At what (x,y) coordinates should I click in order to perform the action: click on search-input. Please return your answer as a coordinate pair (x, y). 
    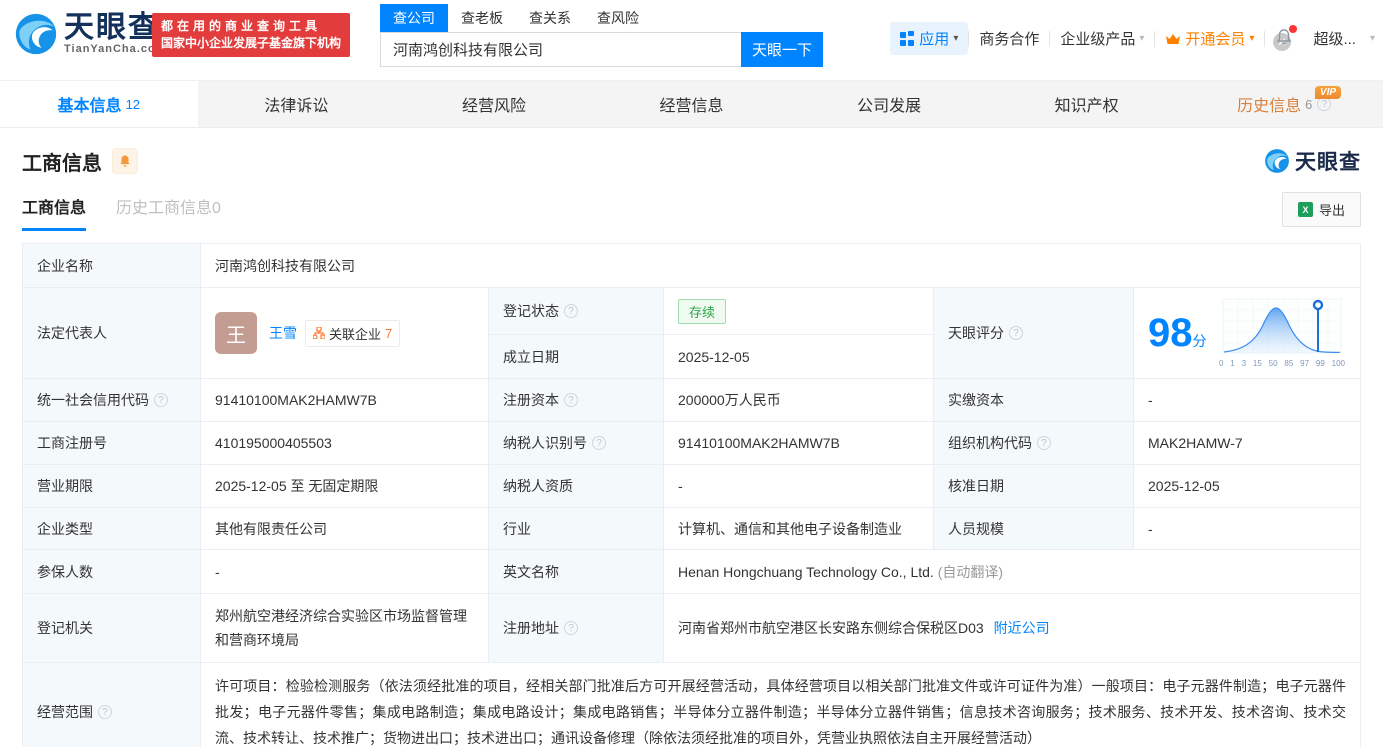
    Looking at the image, I should click on (560, 49).